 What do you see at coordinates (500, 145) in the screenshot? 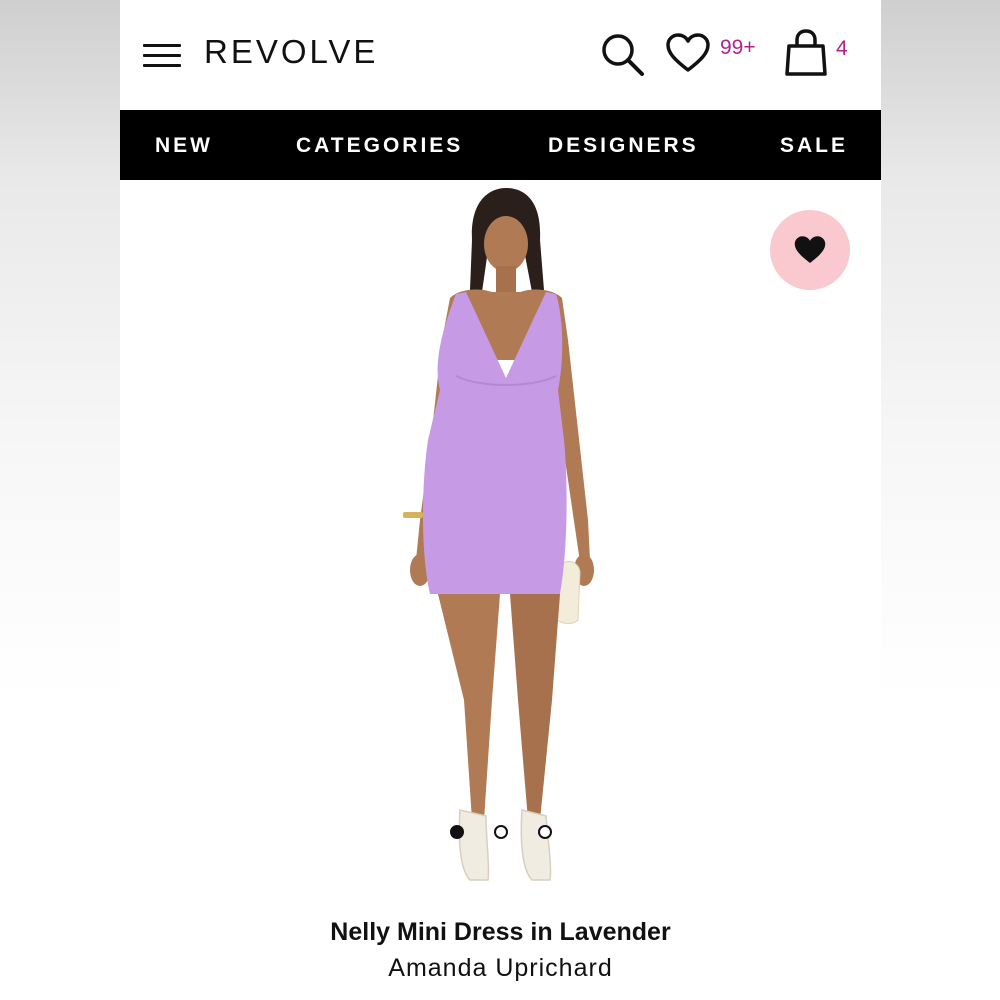
I see `category-nav: NEW CATEGORIES DESIGNERS SALE` at bounding box center [500, 145].